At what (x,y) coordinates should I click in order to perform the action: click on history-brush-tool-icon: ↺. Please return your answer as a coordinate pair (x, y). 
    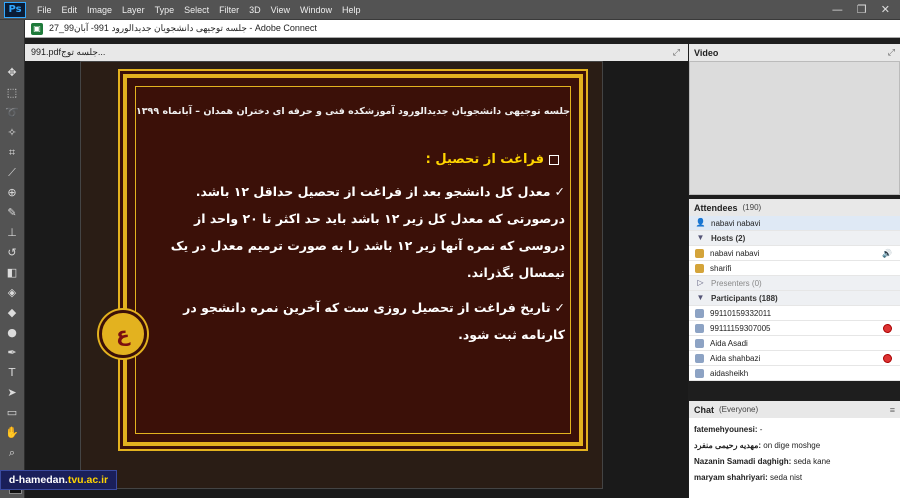
    Looking at the image, I should click on (12, 253).